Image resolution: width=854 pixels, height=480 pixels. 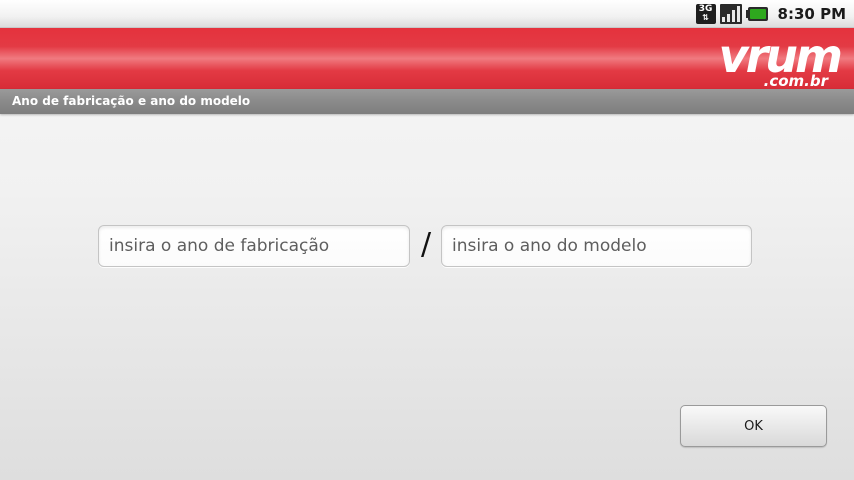 I want to click on clock: 8:30 PM, so click(x=811, y=13).